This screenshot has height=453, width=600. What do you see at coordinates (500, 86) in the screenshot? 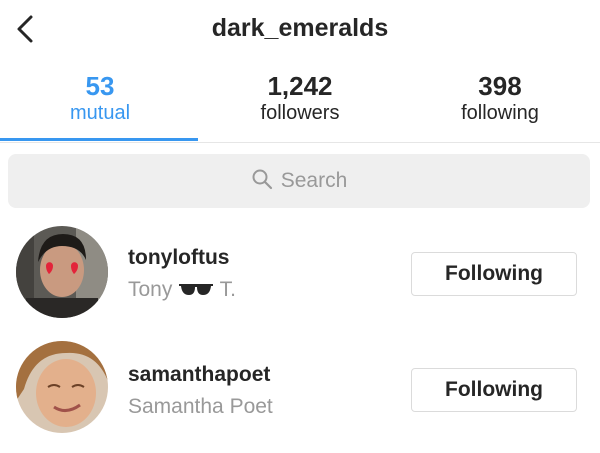
I see `tab-count: 398` at bounding box center [500, 86].